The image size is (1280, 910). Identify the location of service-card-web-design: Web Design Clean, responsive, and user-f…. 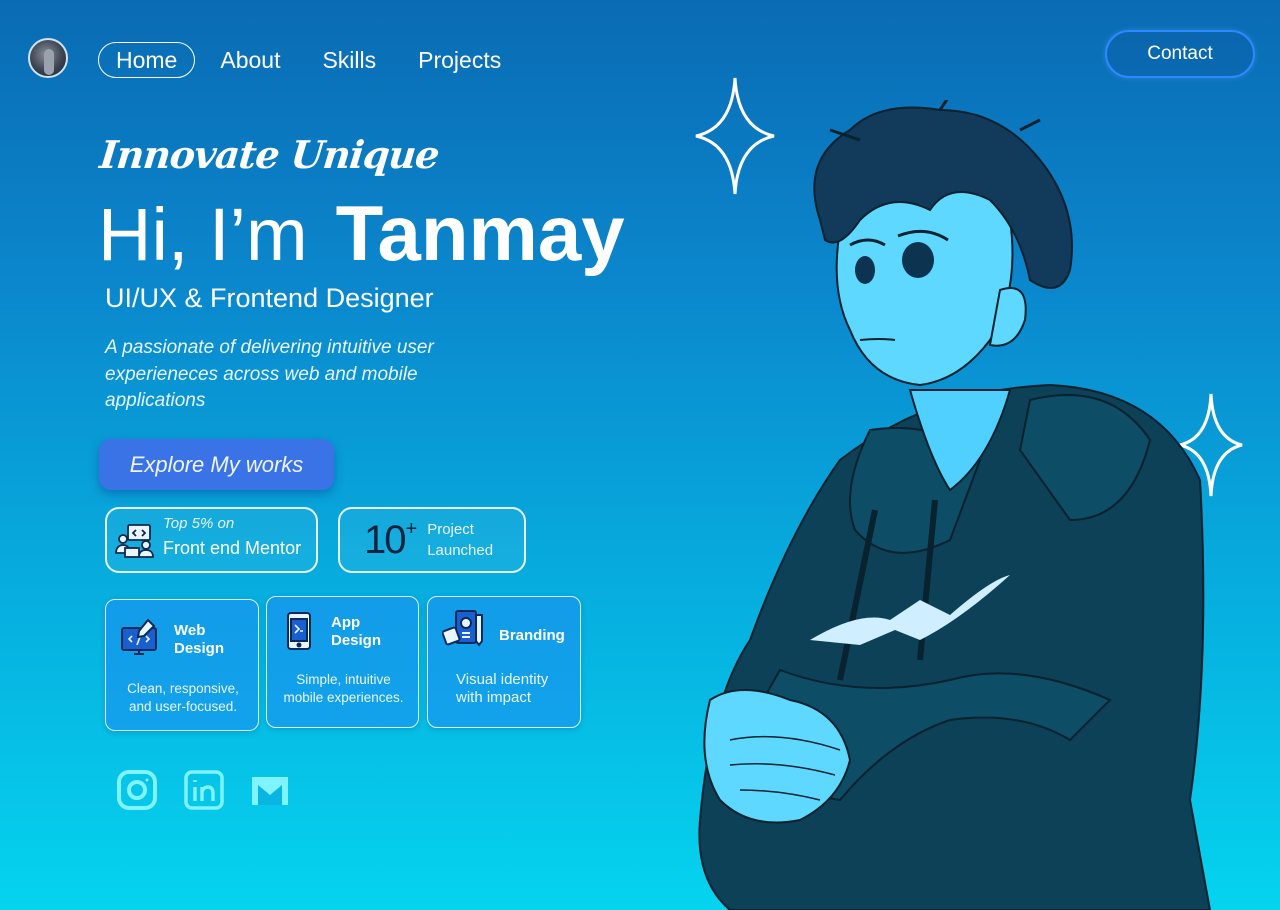
(182, 665).